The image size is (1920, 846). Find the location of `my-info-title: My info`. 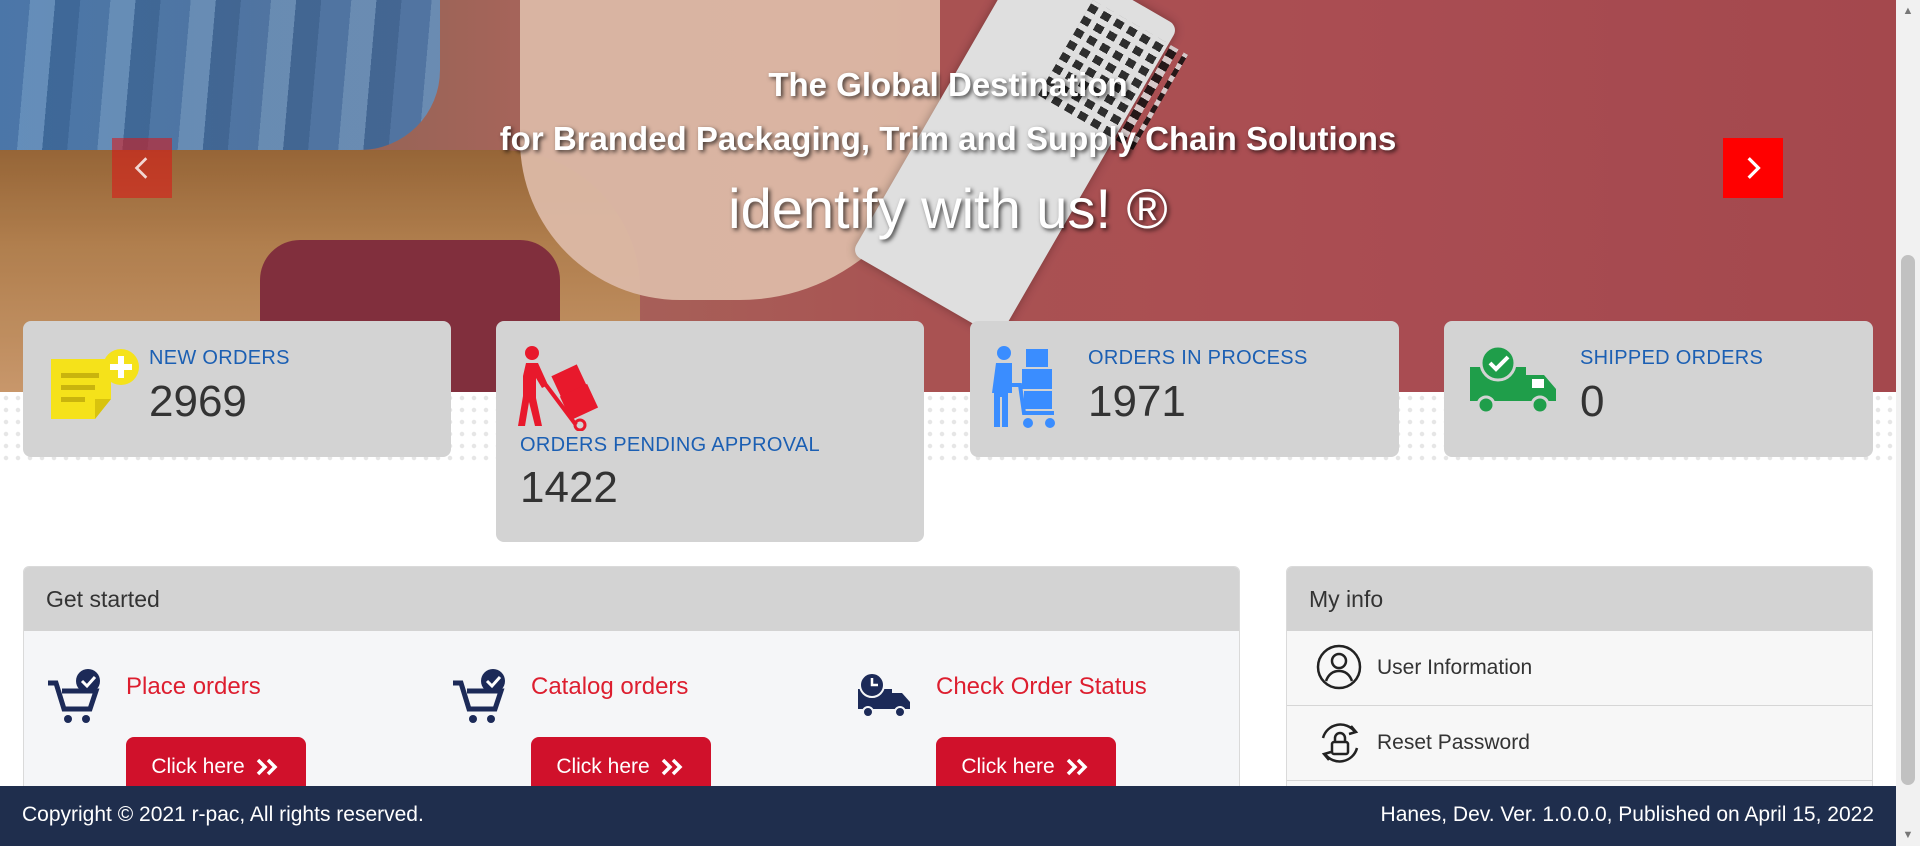

my-info-title: My info is located at coordinates (1579, 599).